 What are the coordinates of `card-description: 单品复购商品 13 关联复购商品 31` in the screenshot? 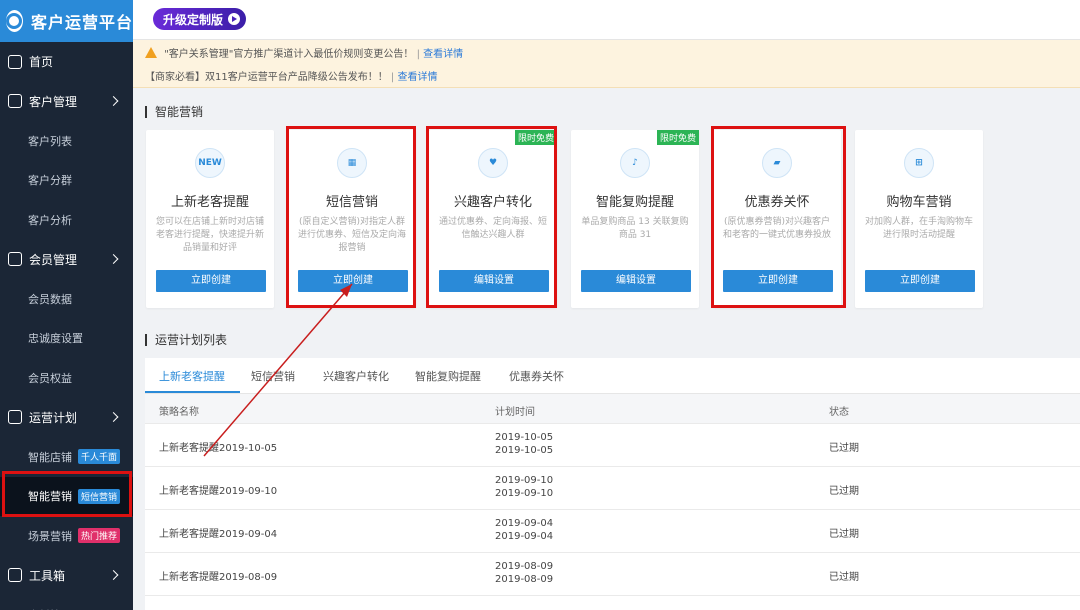 It's located at (635, 228).